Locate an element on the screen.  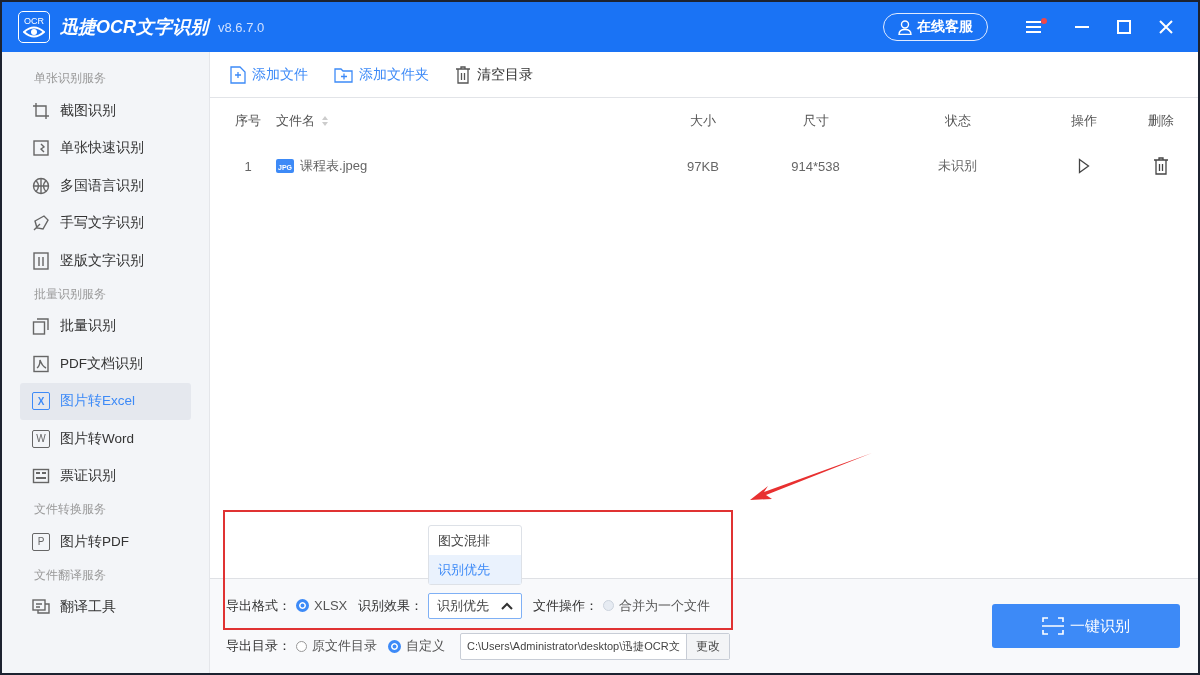
table-cell-text: 1 is located at coordinates (248, 166).